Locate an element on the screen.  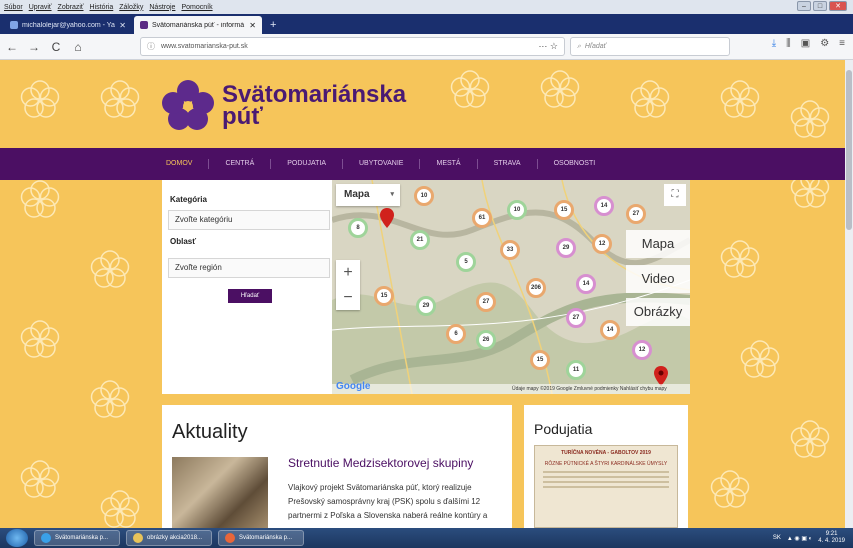
menu-file: Súbor is located at coordinates (13, 7).